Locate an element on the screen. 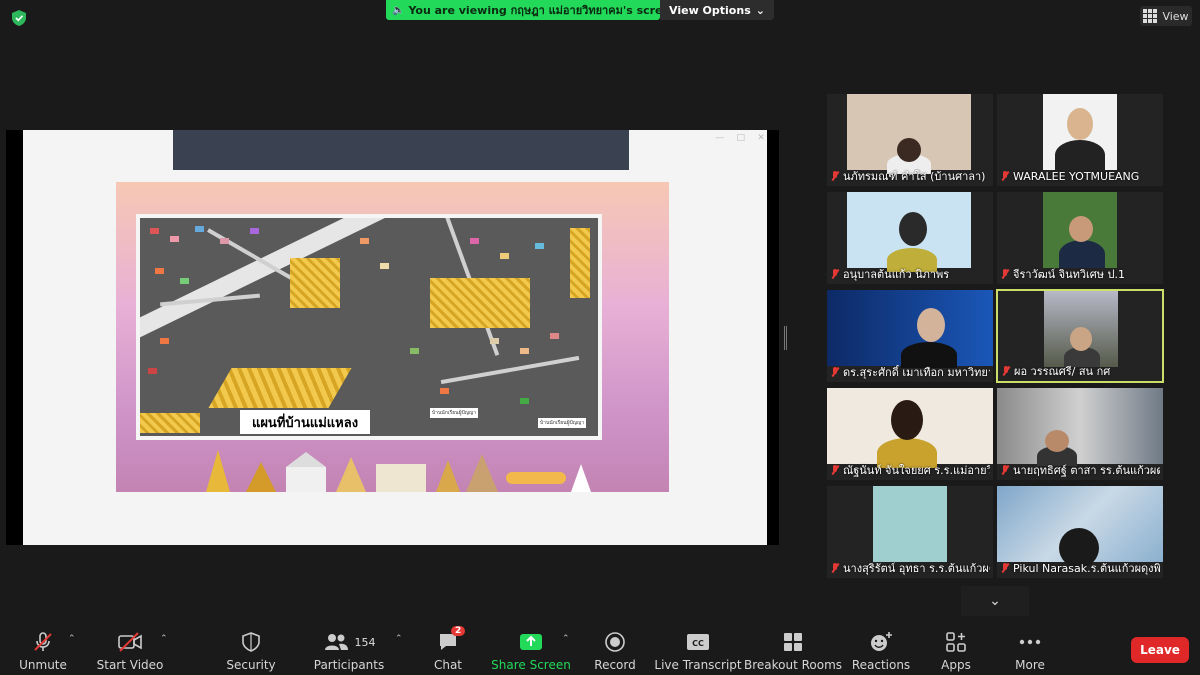 The height and width of the screenshot is (675, 1200). temple-silhouettes is located at coordinates (398, 471).